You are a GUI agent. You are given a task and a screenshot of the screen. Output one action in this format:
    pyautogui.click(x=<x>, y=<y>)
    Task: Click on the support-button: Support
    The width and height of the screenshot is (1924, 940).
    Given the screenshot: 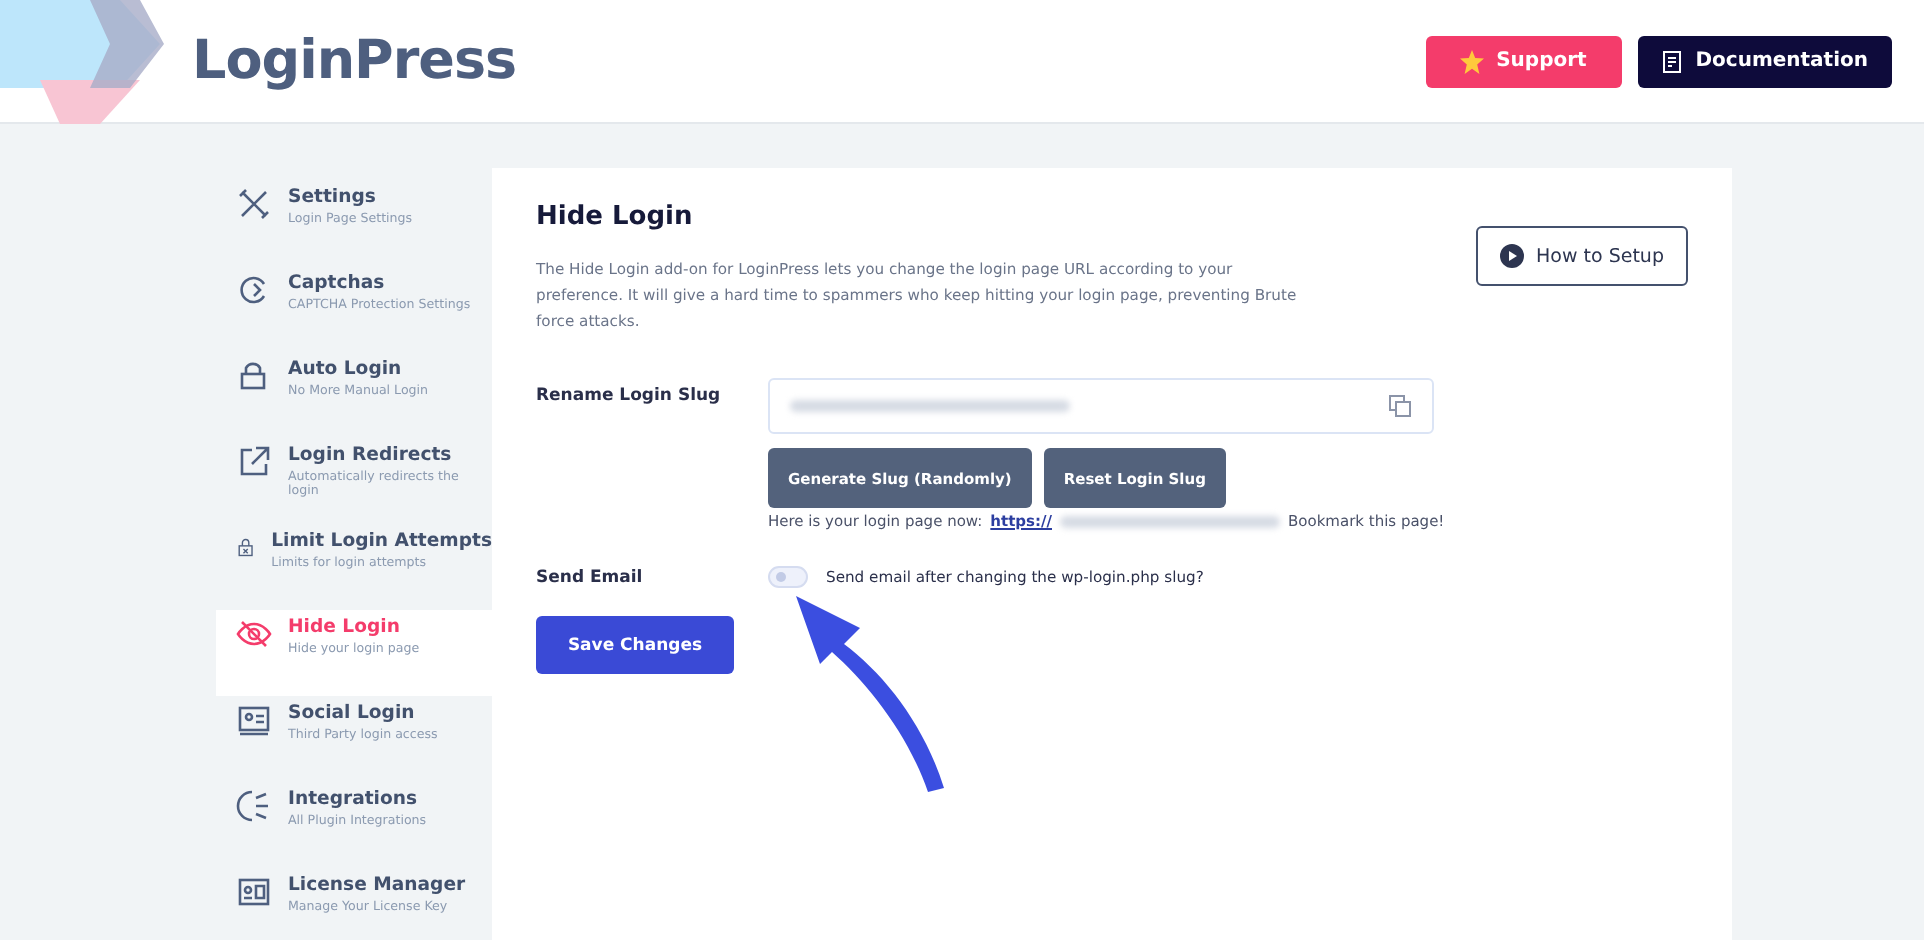 What is the action you would take?
    pyautogui.click(x=1523, y=61)
    